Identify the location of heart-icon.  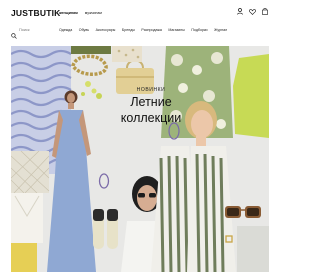
(252, 11).